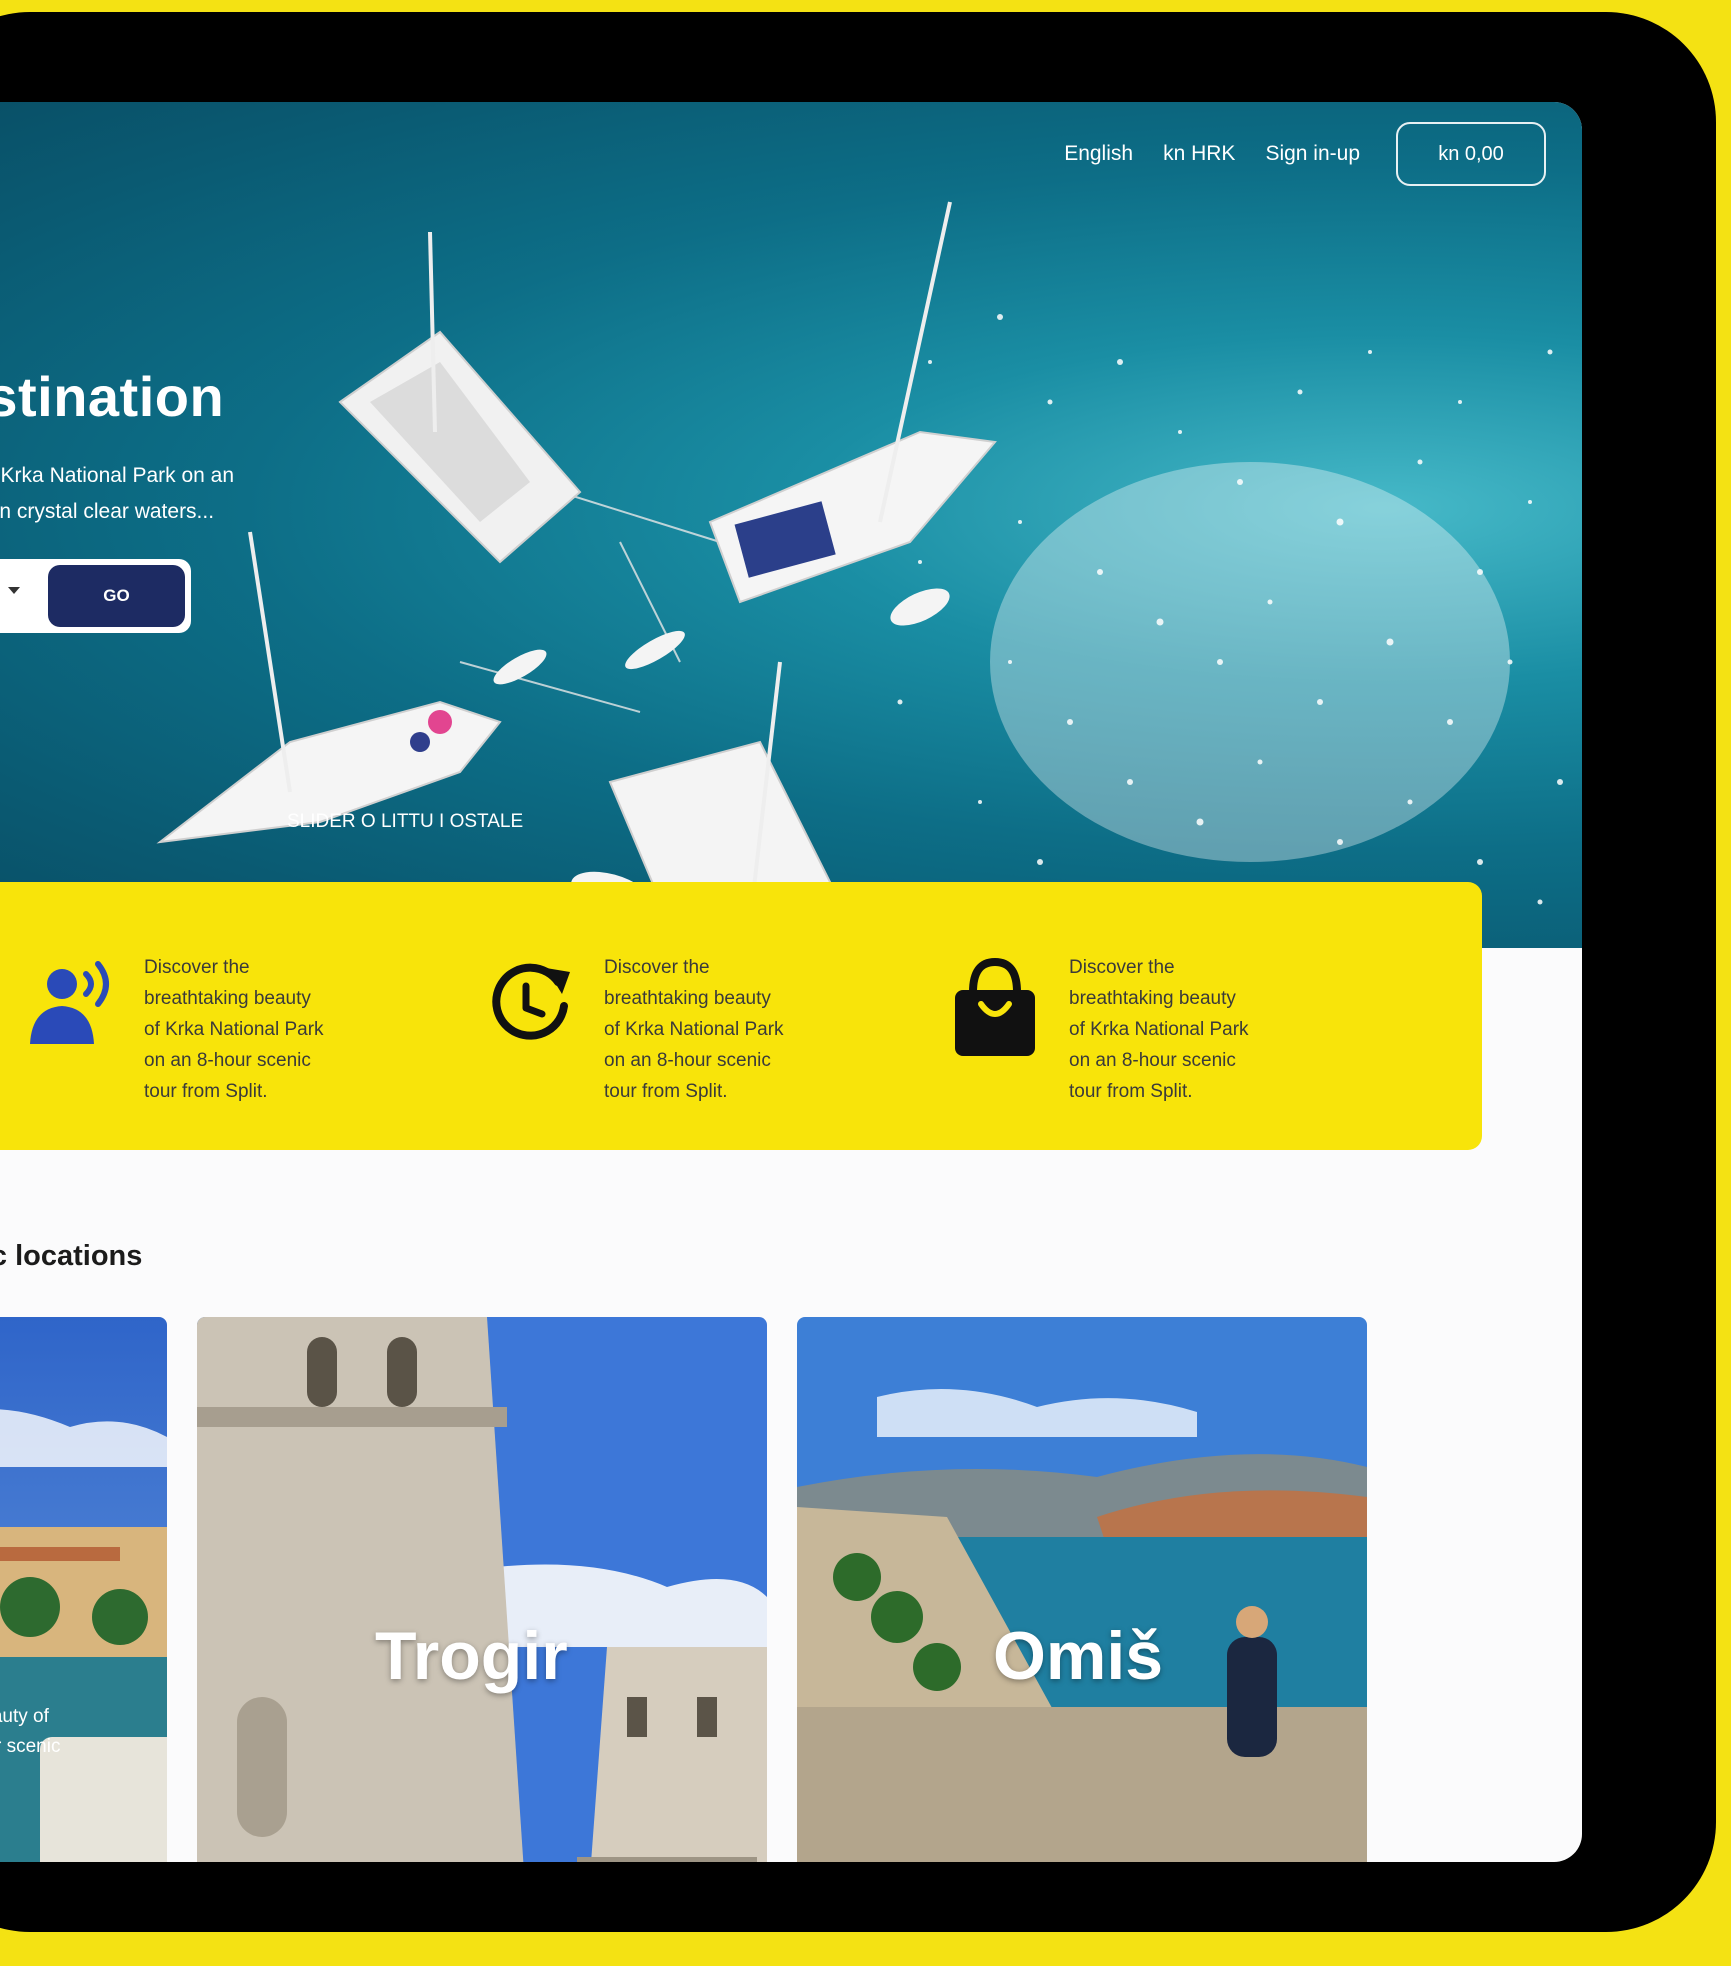 The height and width of the screenshot is (1966, 1731). Describe the element at coordinates (531, 1001) in the screenshot. I see `clock-refresh-icon` at that location.